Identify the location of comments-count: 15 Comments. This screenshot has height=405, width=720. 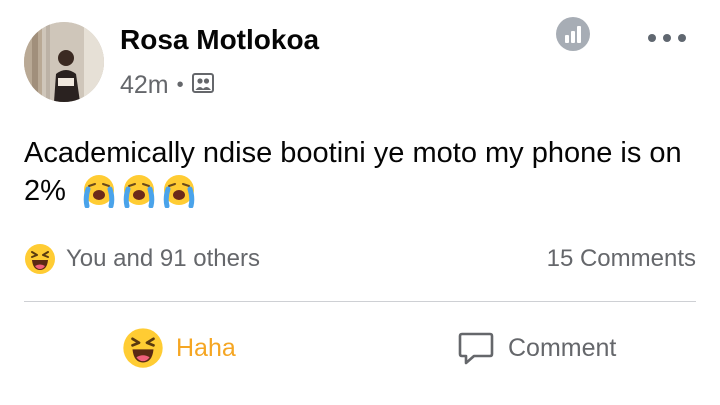
(621, 259).